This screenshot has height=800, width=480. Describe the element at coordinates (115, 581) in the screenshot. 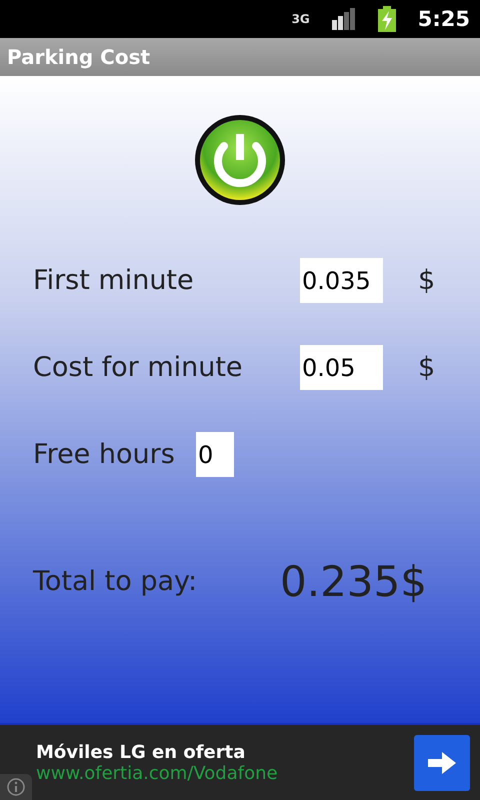

I see `total-label: Total to pay:` at that location.